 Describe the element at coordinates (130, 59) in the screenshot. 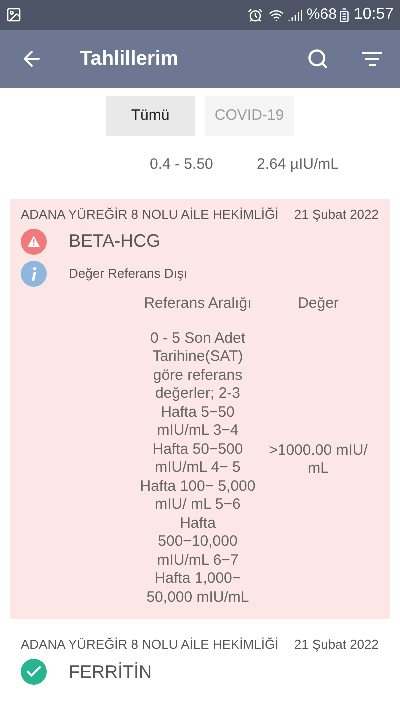

I see `page-title: Tahlillerim` at that location.